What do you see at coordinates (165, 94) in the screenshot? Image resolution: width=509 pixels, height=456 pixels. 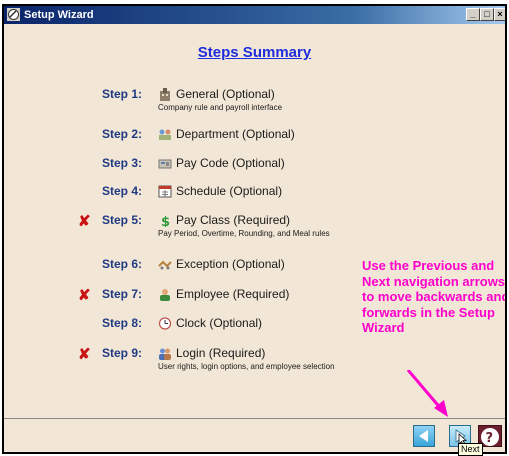 I see `building-icon` at bounding box center [165, 94].